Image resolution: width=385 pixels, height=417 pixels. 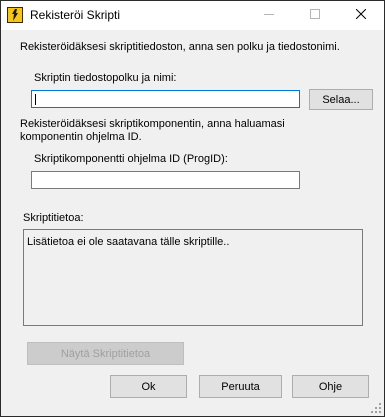 I want to click on close-icon, so click(x=361, y=15).